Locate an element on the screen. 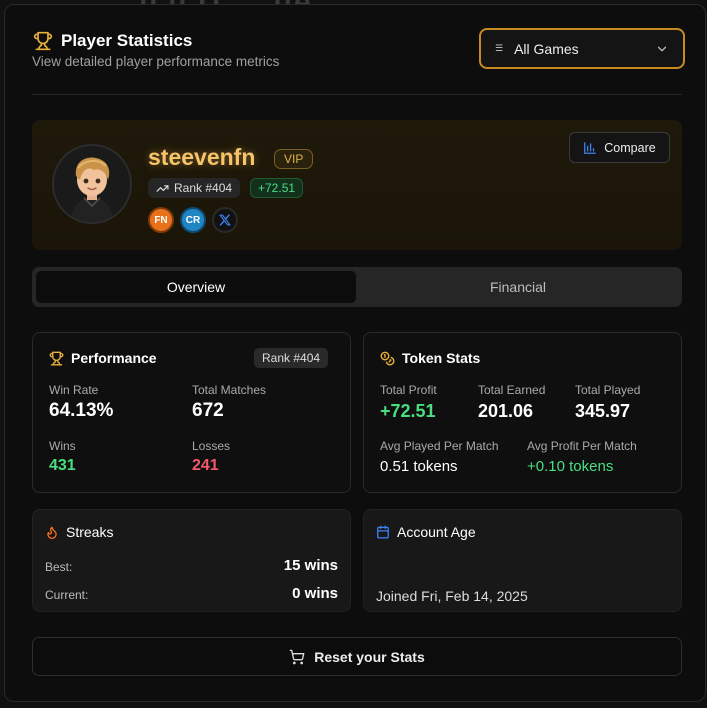  x-logo-icon is located at coordinates (225, 220).